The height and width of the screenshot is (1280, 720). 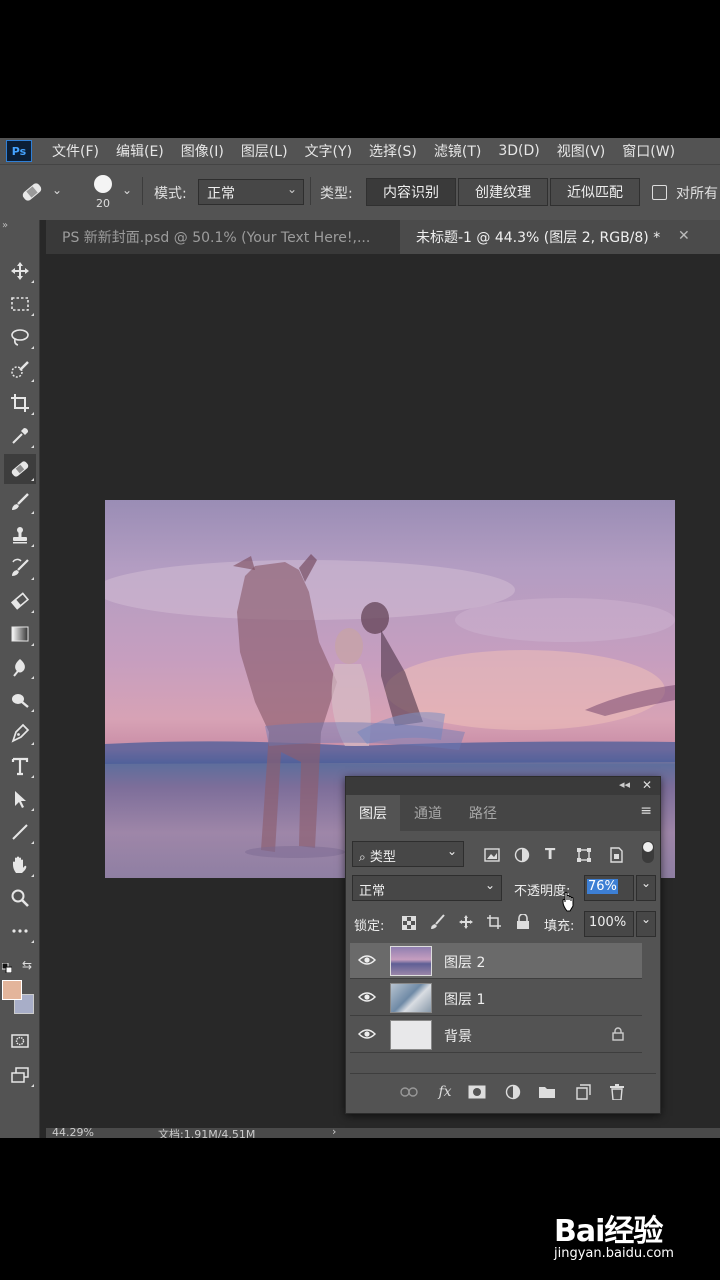 What do you see at coordinates (75, 151) in the screenshot?
I see `menu-file: 文件(F)` at bounding box center [75, 151].